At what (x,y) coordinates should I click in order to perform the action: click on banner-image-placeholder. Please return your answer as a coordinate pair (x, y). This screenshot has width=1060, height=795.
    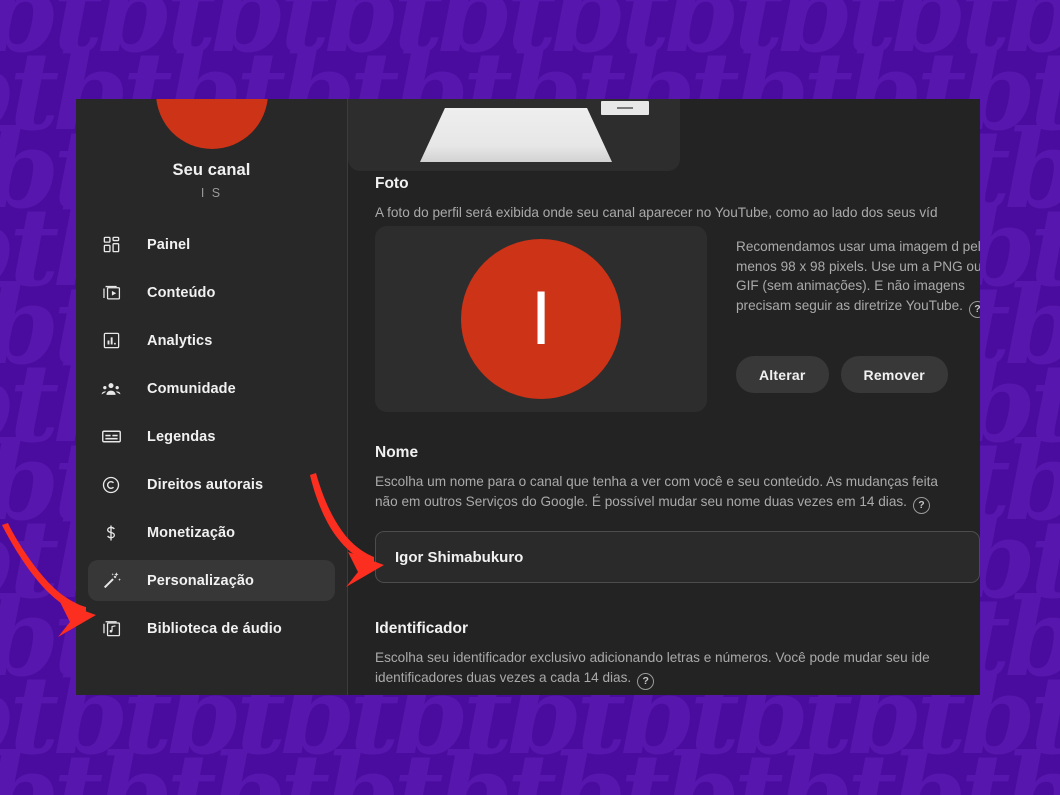
    Looking at the image, I should click on (516, 135).